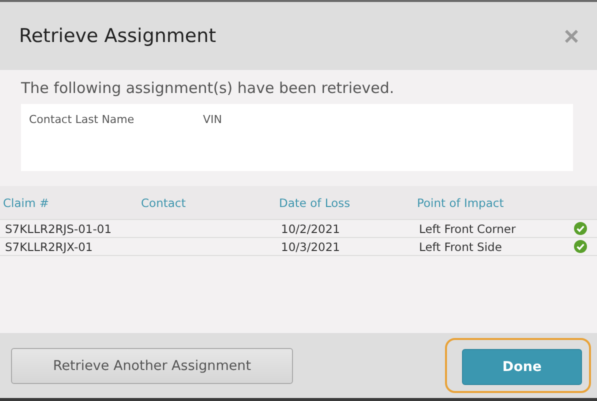  I want to click on table-row: S7KLLR2RJS-01-01 10/2/2021 Left Front Corner, so click(298, 229).